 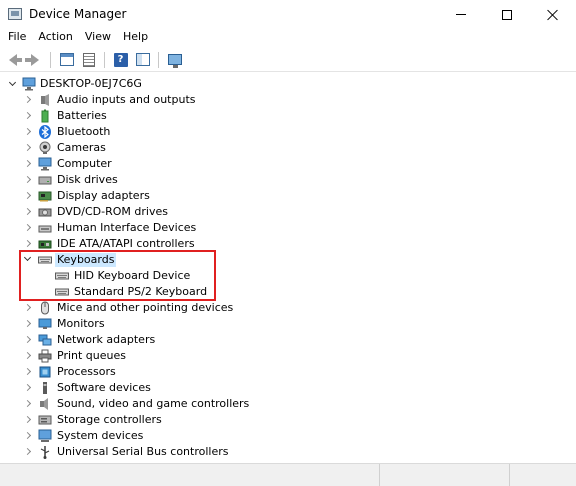 I want to click on ide-controller-icon, so click(x=45, y=244).